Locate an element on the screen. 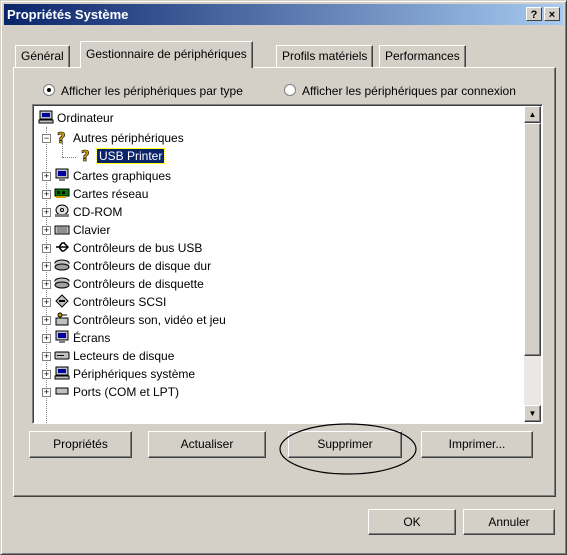 The height and width of the screenshot is (555, 567). tree-item-computer: Ordinateur is located at coordinates (76, 118).